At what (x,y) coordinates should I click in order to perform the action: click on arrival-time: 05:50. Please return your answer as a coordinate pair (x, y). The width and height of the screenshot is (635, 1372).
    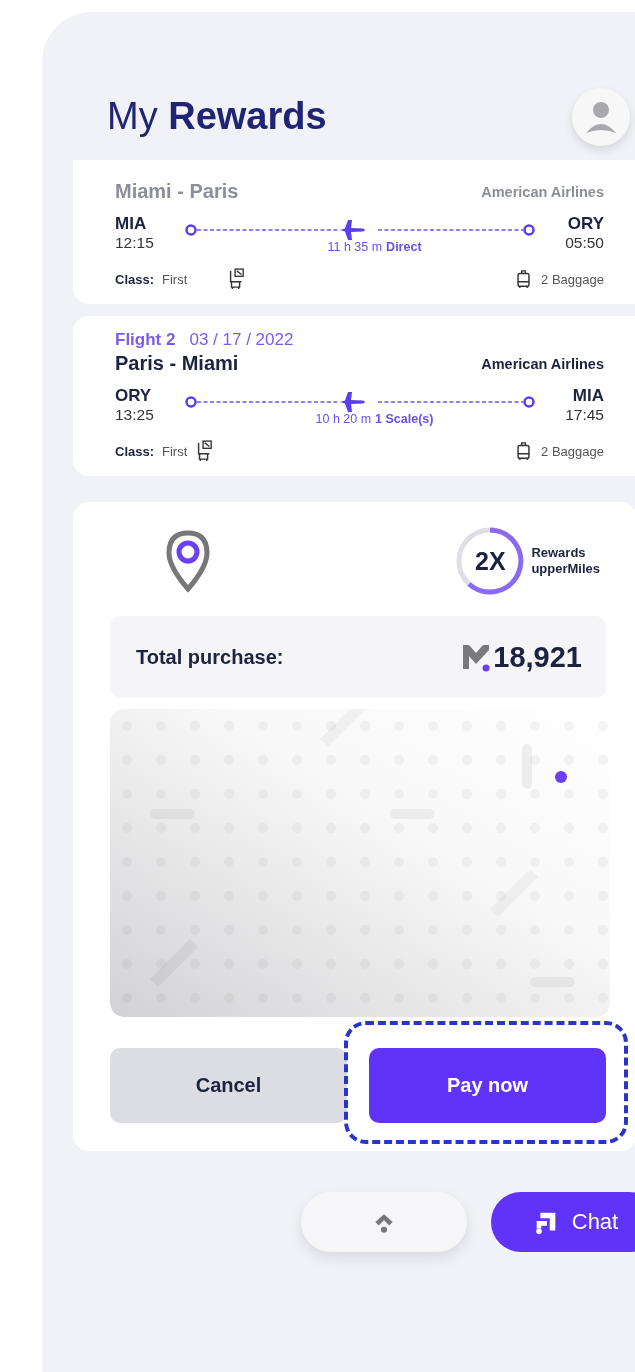
    Looking at the image, I should click on (584, 242).